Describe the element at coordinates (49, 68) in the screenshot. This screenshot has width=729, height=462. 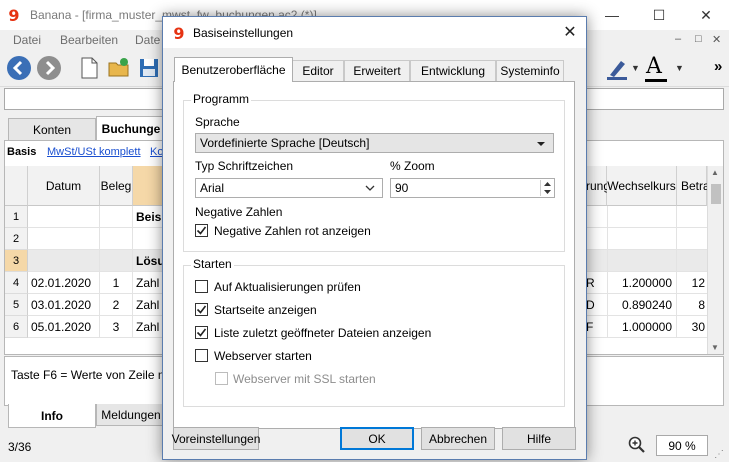
I see `forward-icon` at that location.